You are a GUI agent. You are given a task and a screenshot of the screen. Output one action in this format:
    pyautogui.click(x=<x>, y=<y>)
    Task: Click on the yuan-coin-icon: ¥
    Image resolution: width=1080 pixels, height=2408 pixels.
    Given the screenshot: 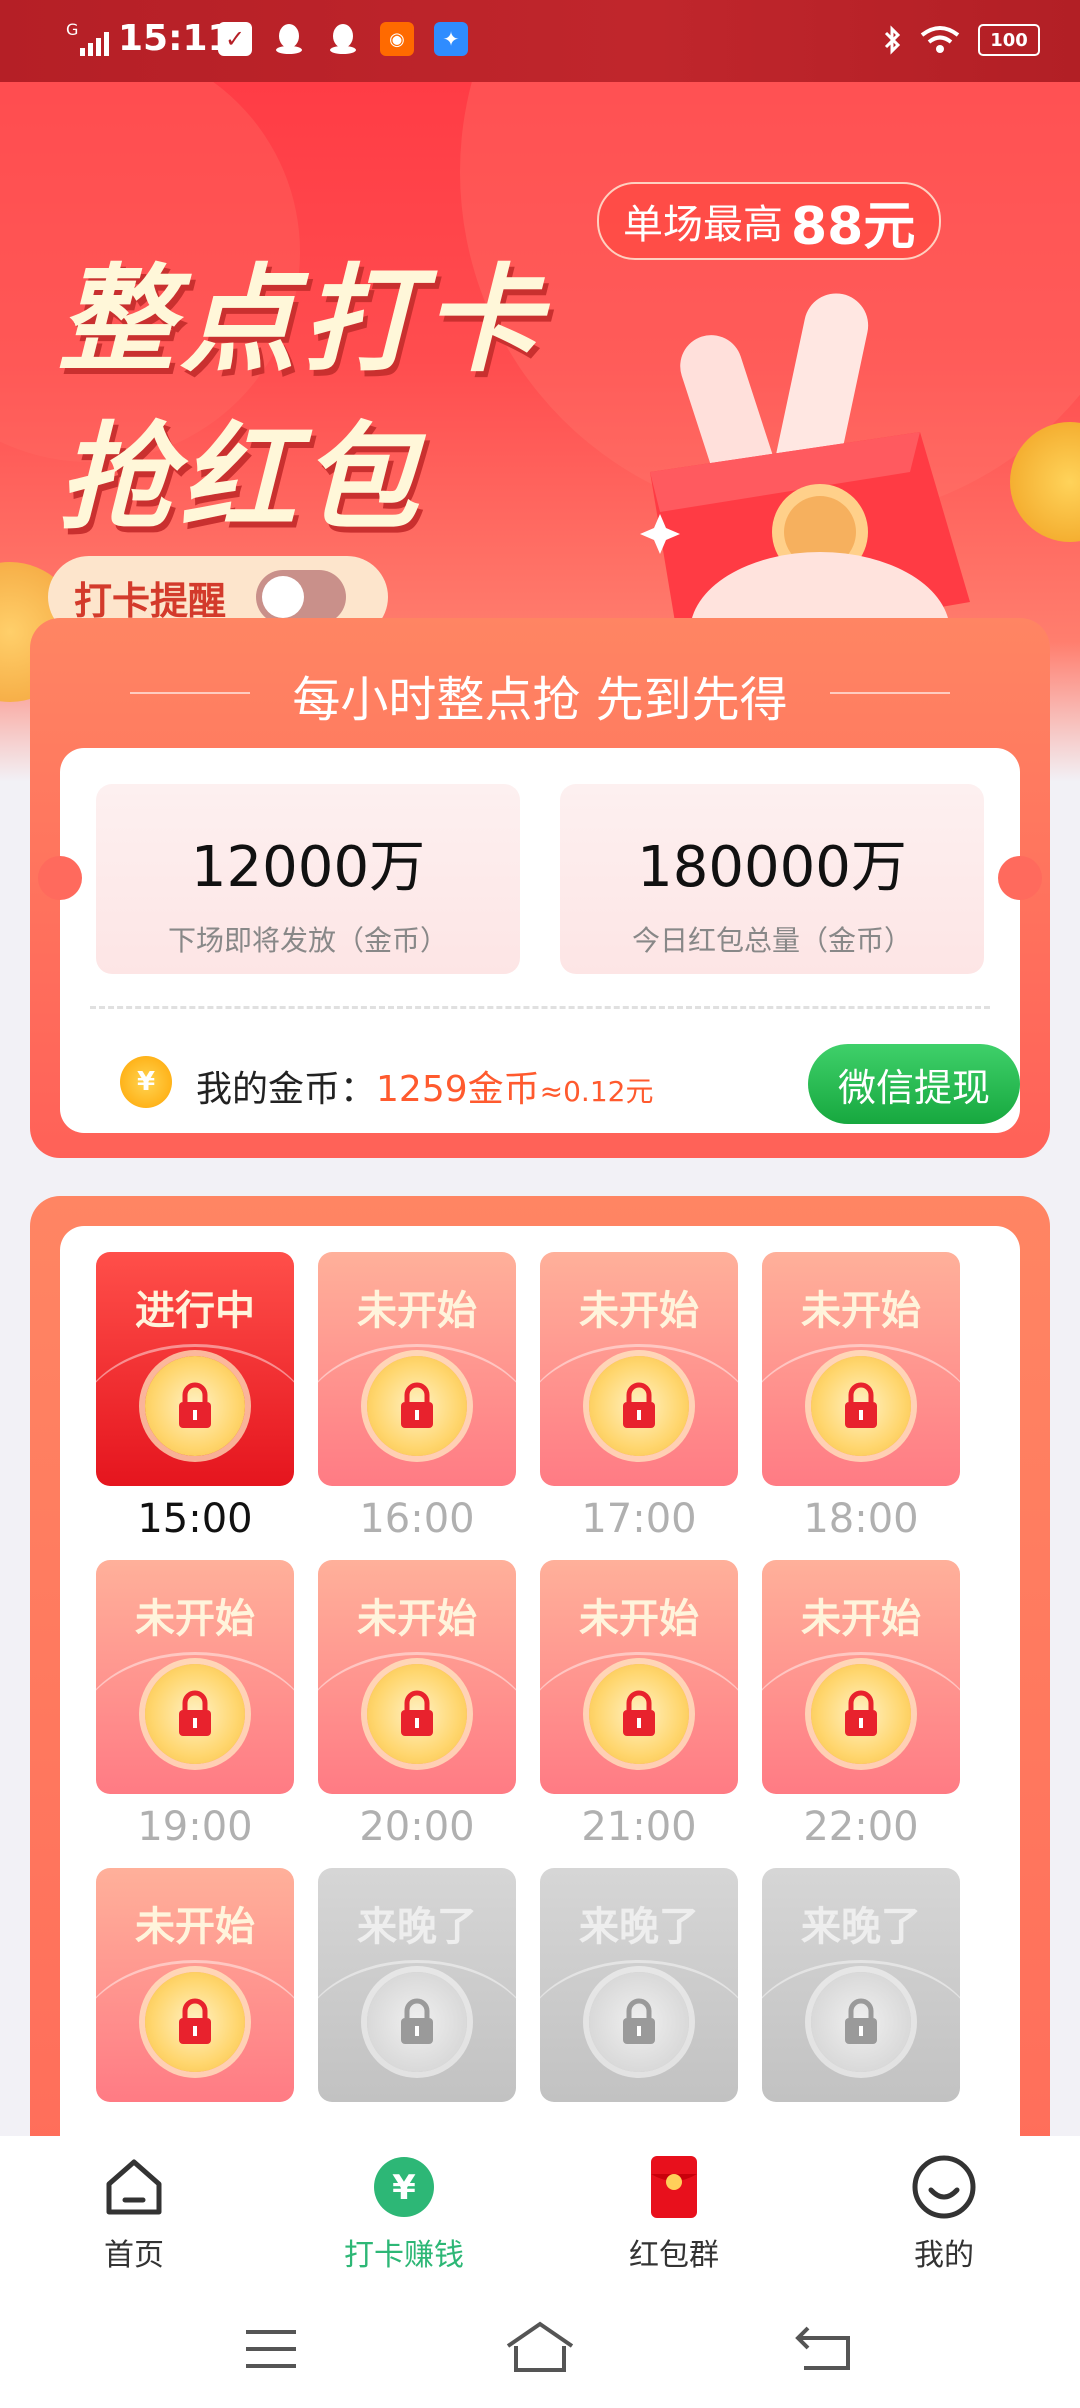 What is the action you would take?
    pyautogui.click(x=404, y=2187)
    